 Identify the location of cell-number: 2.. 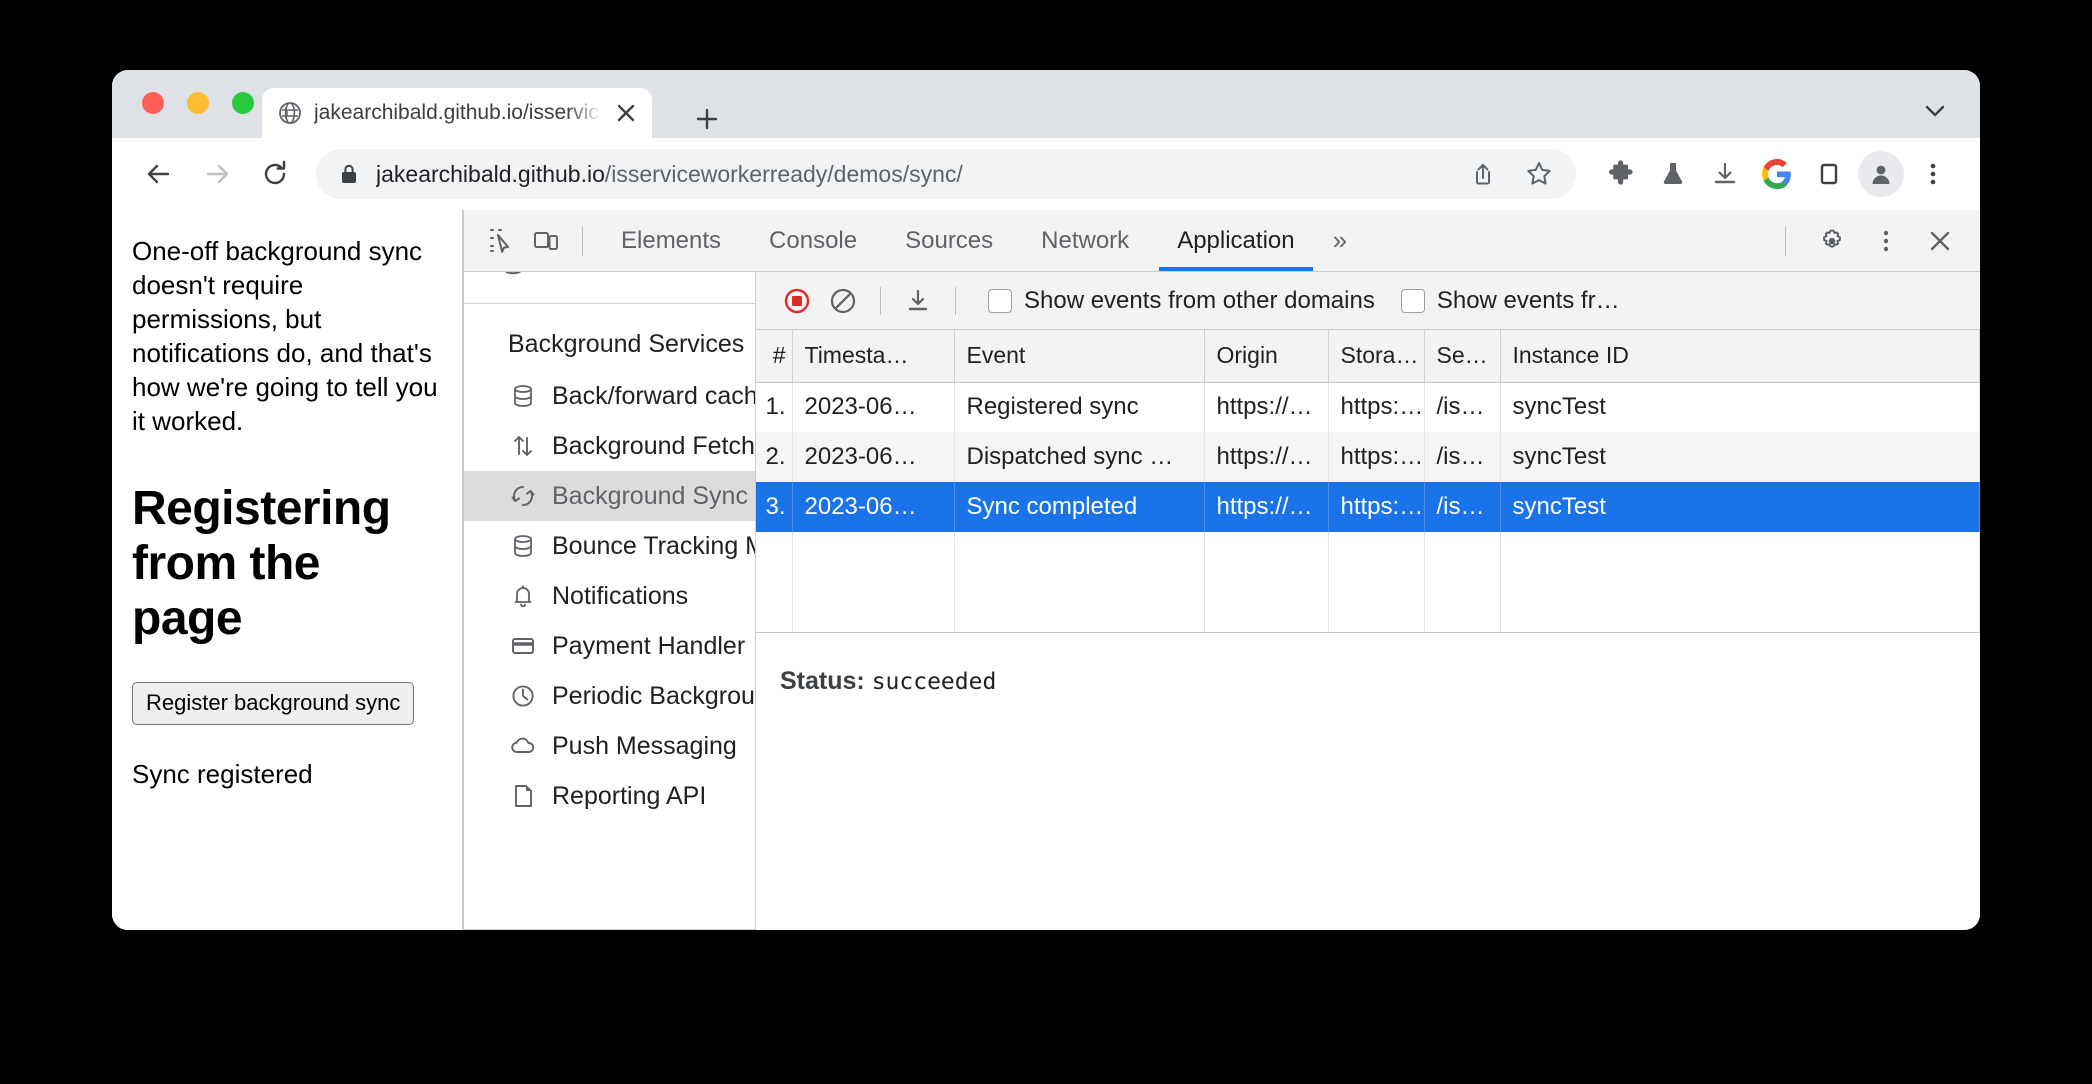
(774, 457).